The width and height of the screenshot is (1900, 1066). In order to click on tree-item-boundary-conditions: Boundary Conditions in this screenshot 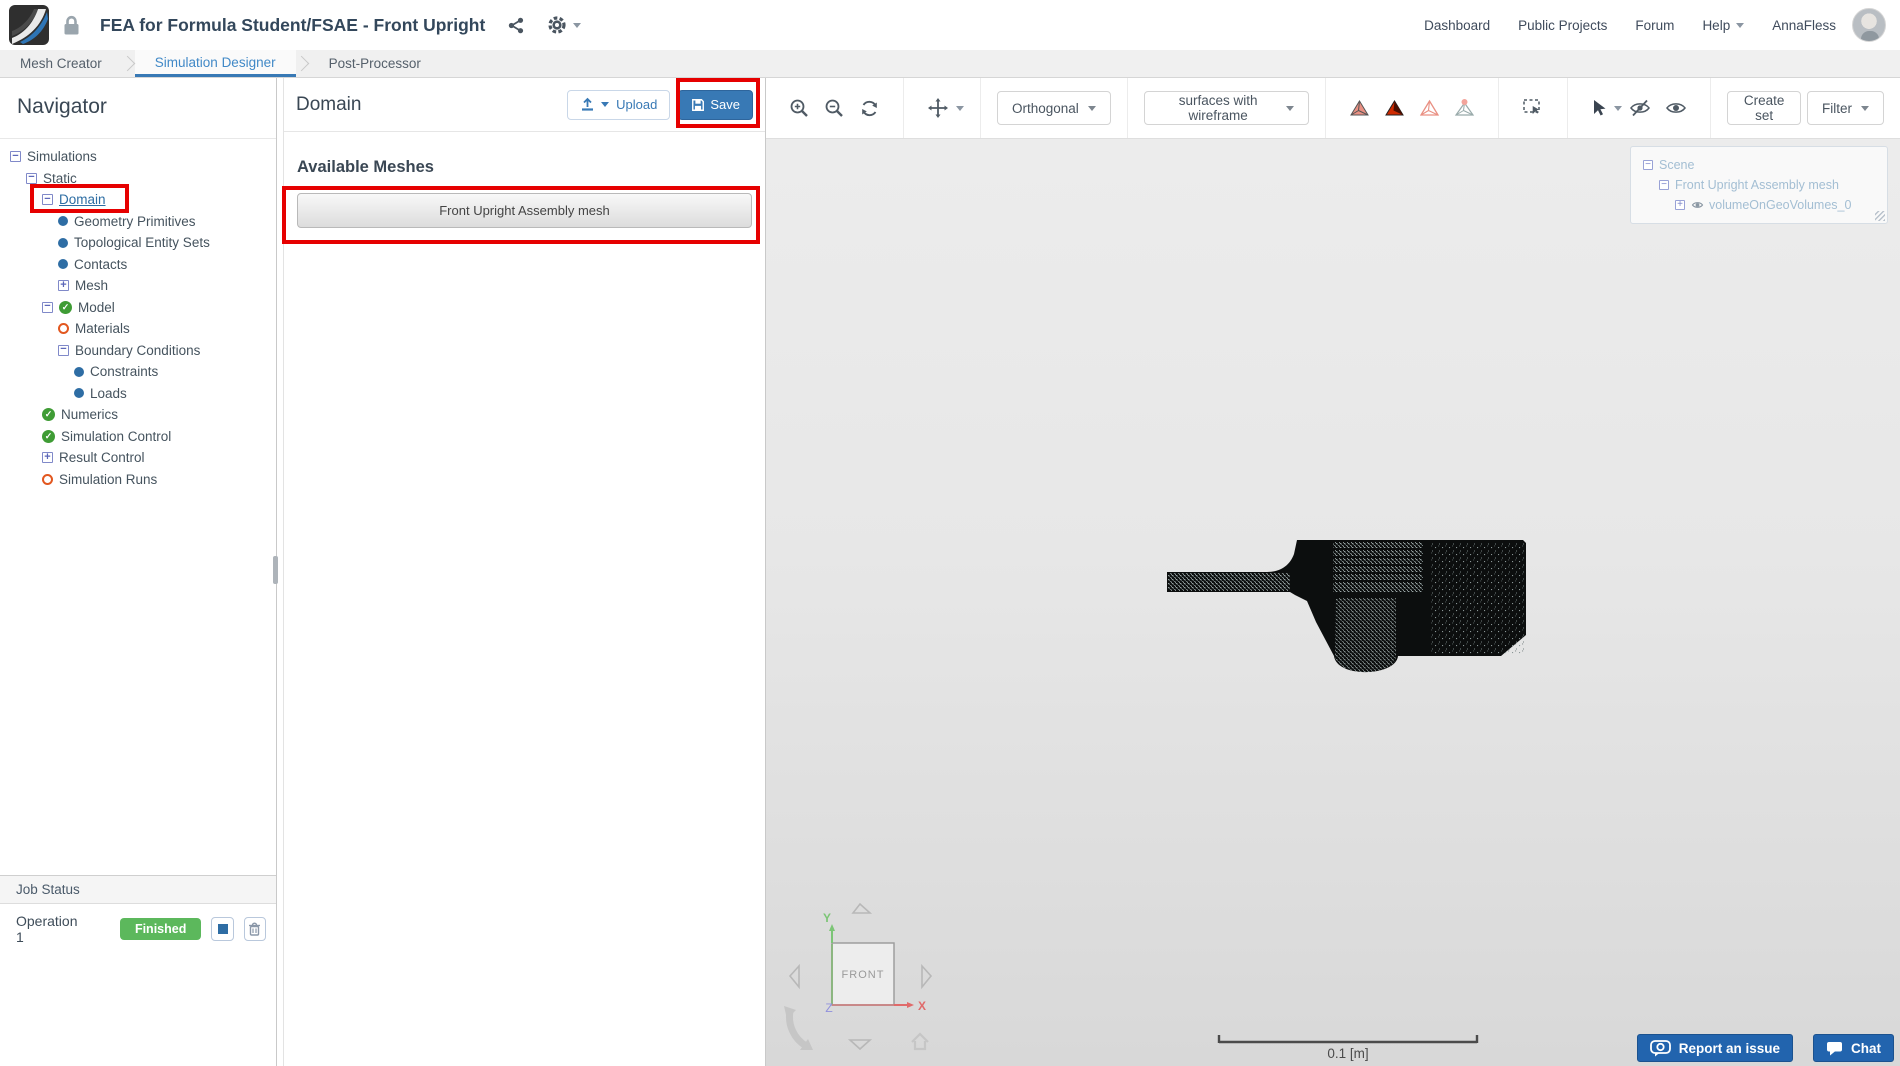, I will do `click(136, 351)`.